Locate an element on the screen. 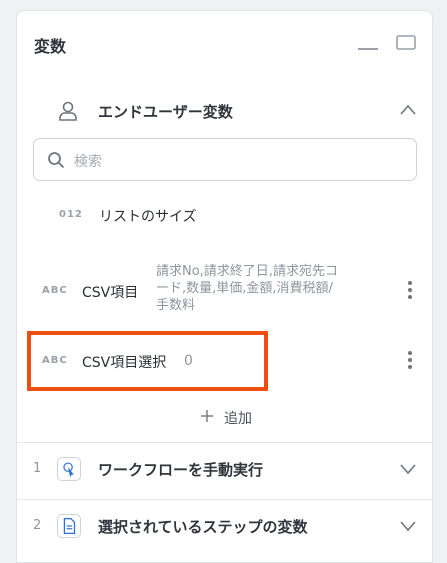 The height and width of the screenshot is (563, 447). highlight-box is located at coordinates (147, 361).